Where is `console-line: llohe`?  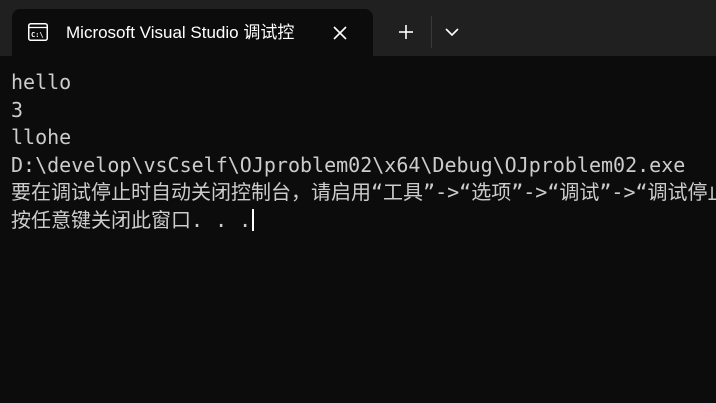
console-line: llohe is located at coordinates (41, 137).